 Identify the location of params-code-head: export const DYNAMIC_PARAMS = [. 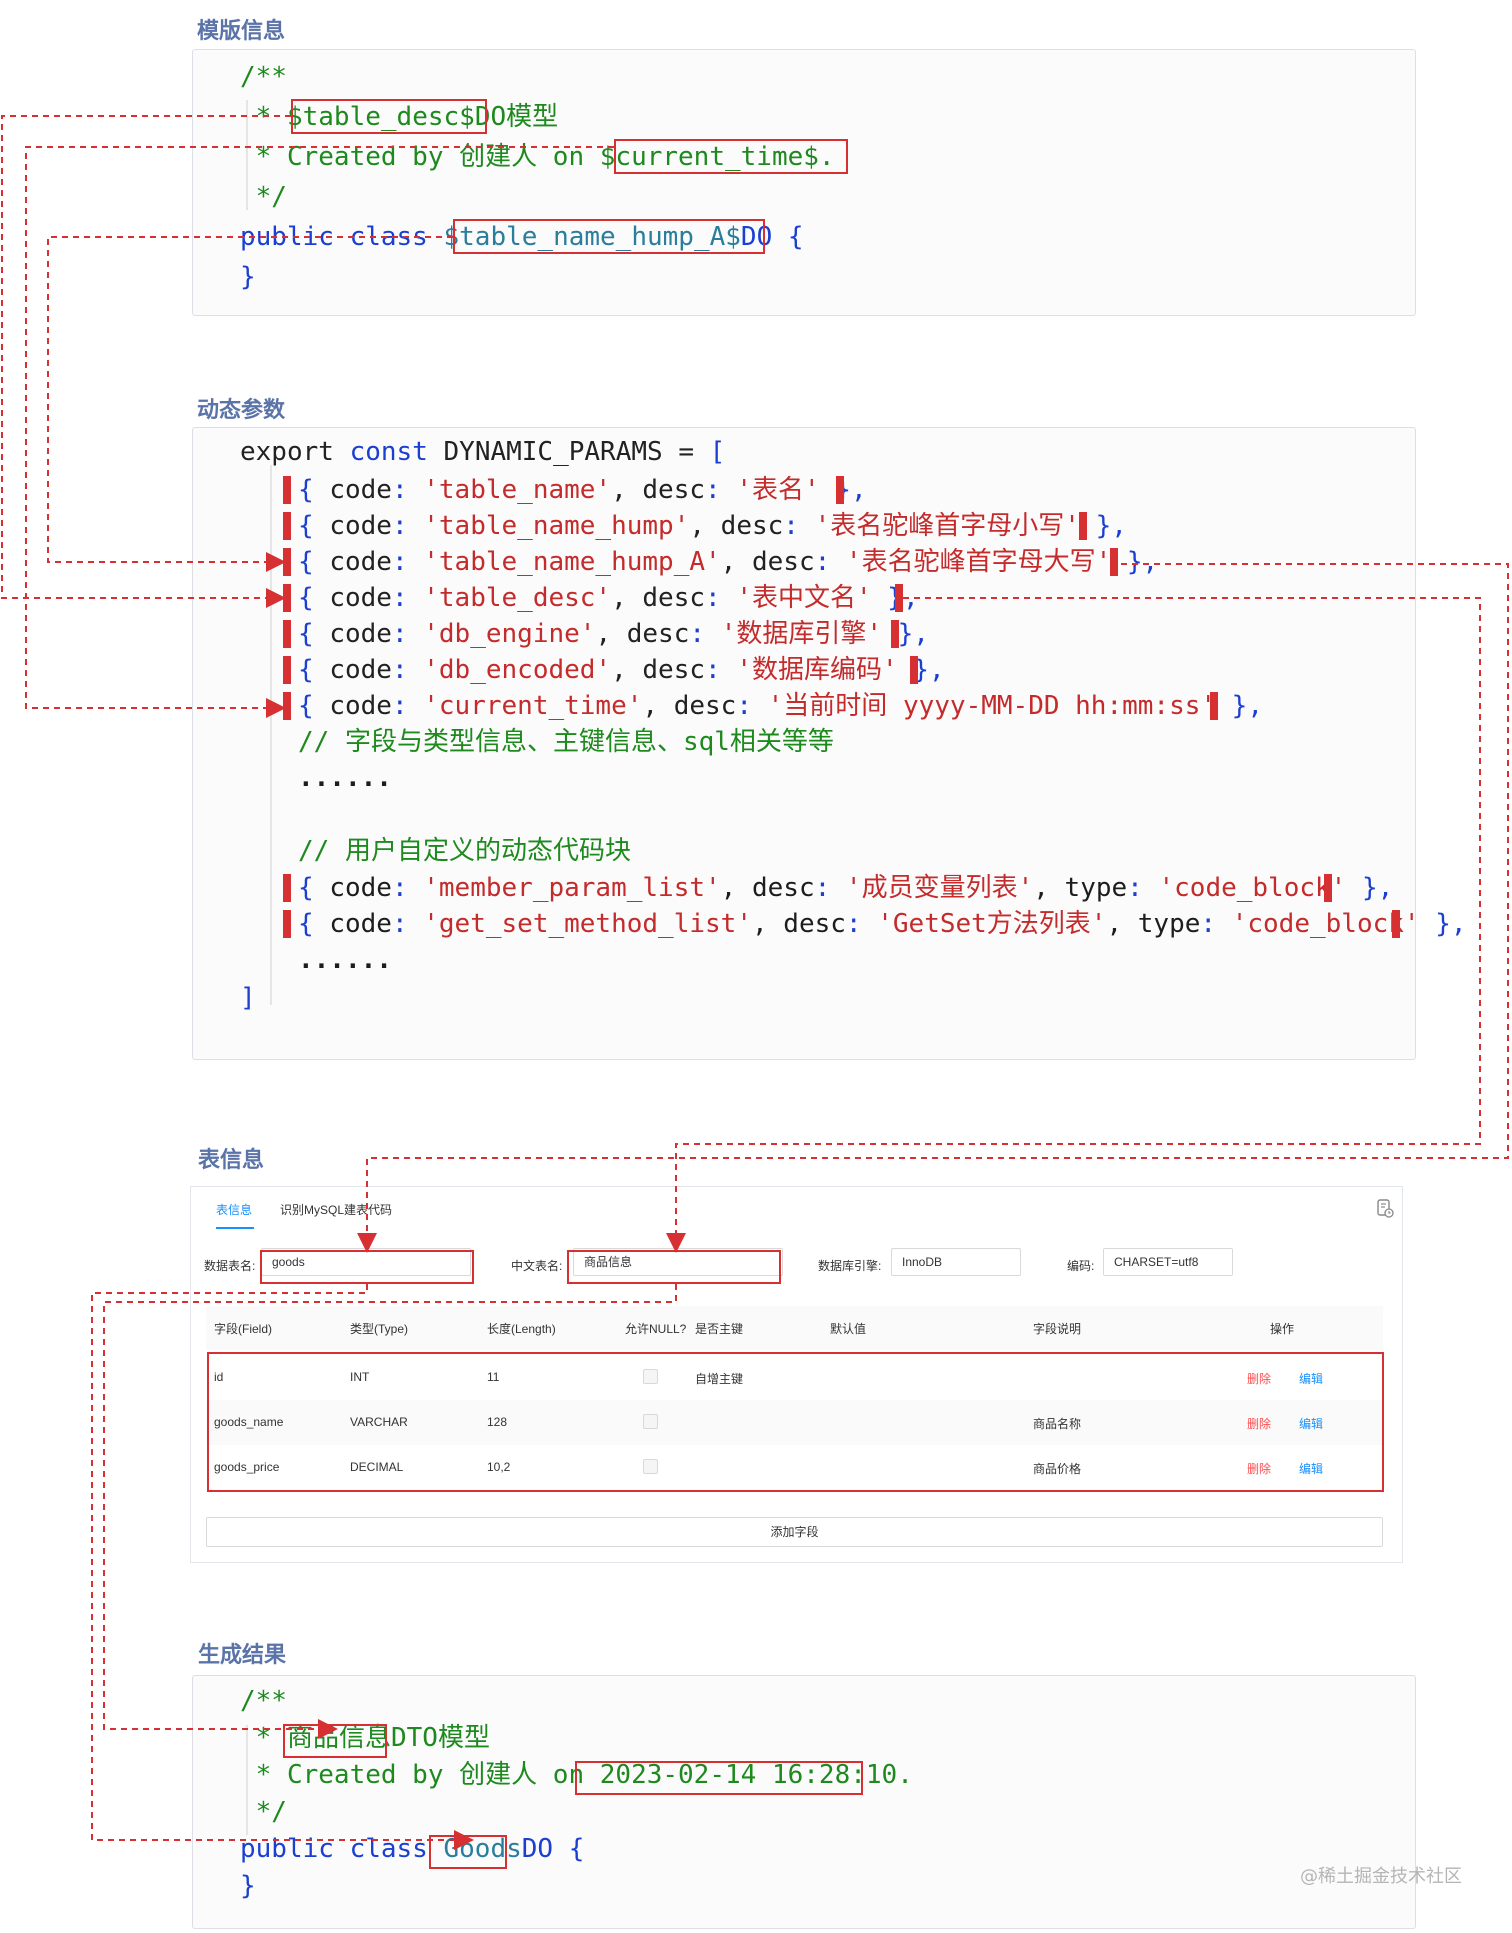
(483, 452).